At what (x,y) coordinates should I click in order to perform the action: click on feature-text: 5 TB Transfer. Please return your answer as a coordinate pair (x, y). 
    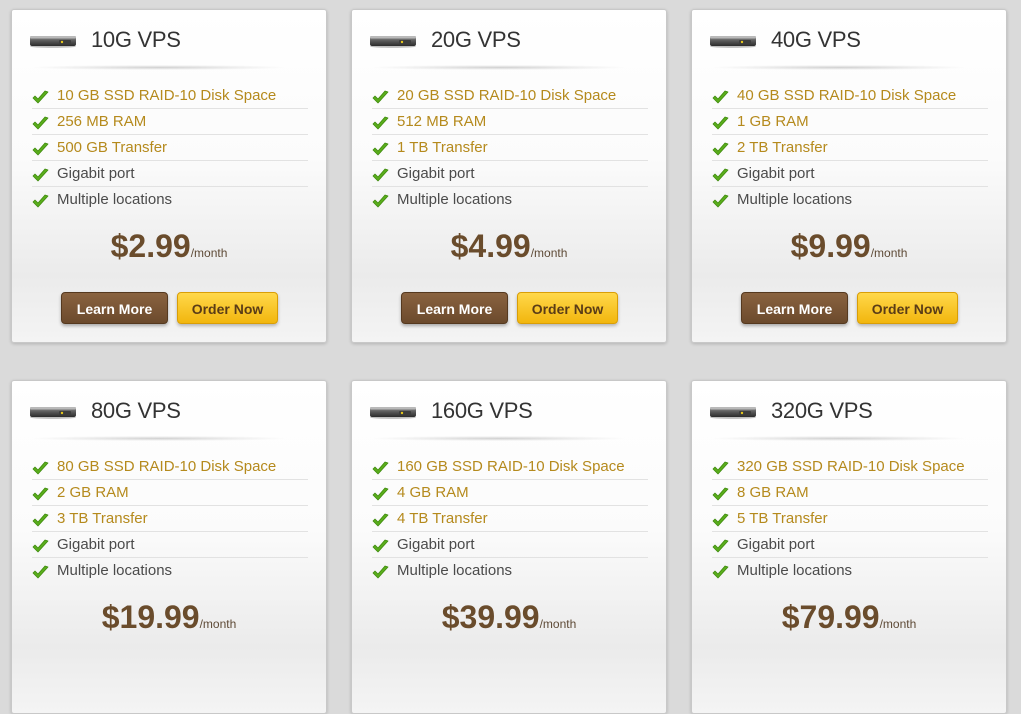
    Looking at the image, I should click on (782, 518).